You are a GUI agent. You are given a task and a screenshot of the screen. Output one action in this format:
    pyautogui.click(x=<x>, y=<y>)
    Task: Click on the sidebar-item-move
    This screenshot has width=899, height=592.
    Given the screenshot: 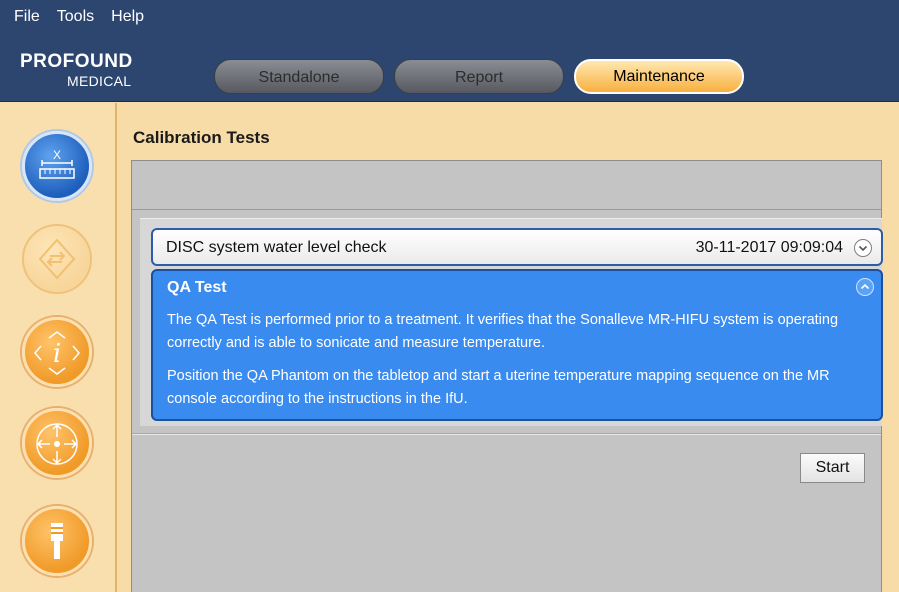 What is the action you would take?
    pyautogui.click(x=57, y=443)
    